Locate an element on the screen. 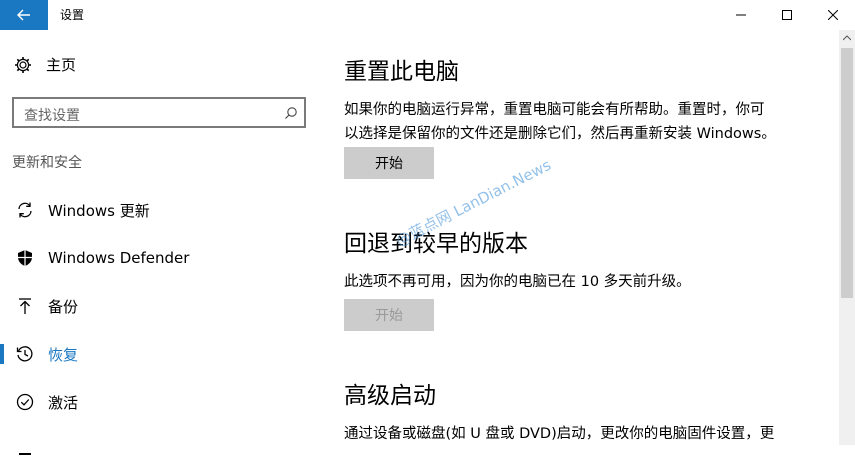  scroll-up-button is located at coordinates (847, 38).